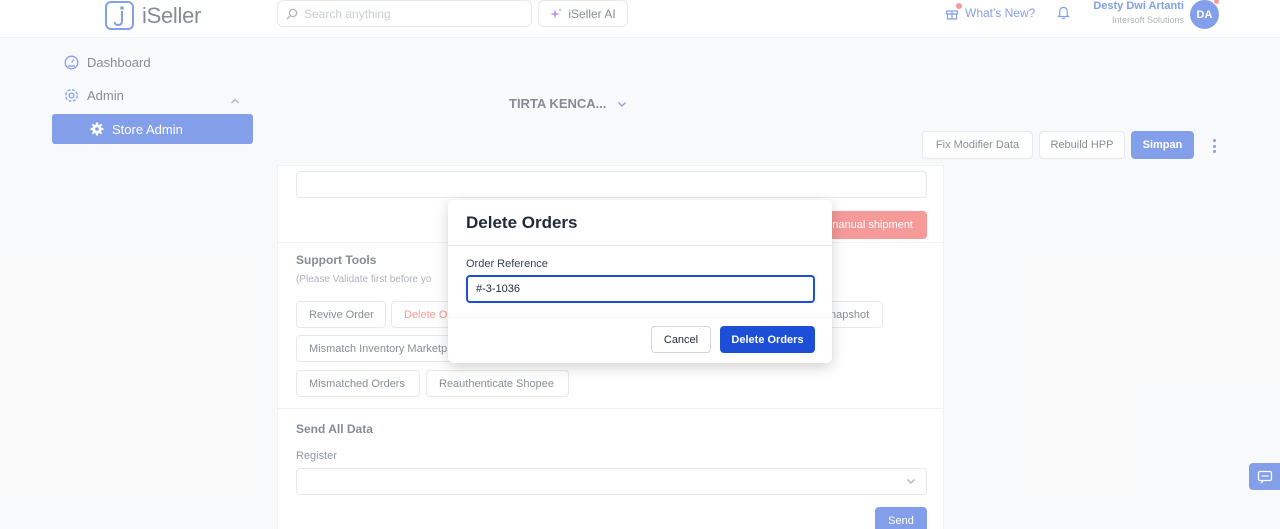 This screenshot has width=1280, height=529. Describe the element at coordinates (640, 223) in the screenshot. I see `modal-header: Delete Orders` at that location.